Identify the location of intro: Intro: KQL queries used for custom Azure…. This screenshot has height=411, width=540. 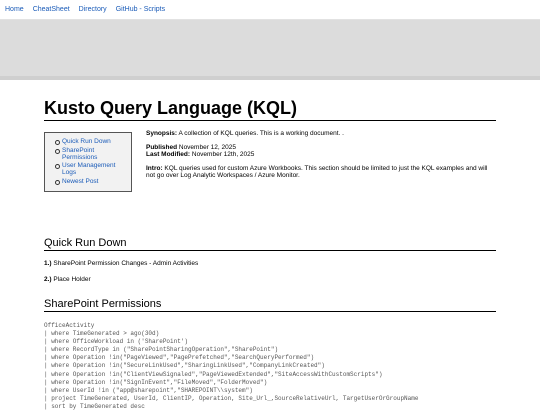
(317, 172).